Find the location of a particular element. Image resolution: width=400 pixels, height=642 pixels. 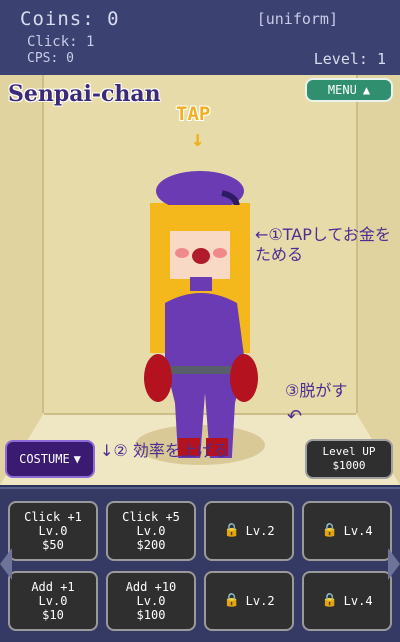

upgrade-click-1: Click +1 Lv.0 $50 is located at coordinates (53, 531).